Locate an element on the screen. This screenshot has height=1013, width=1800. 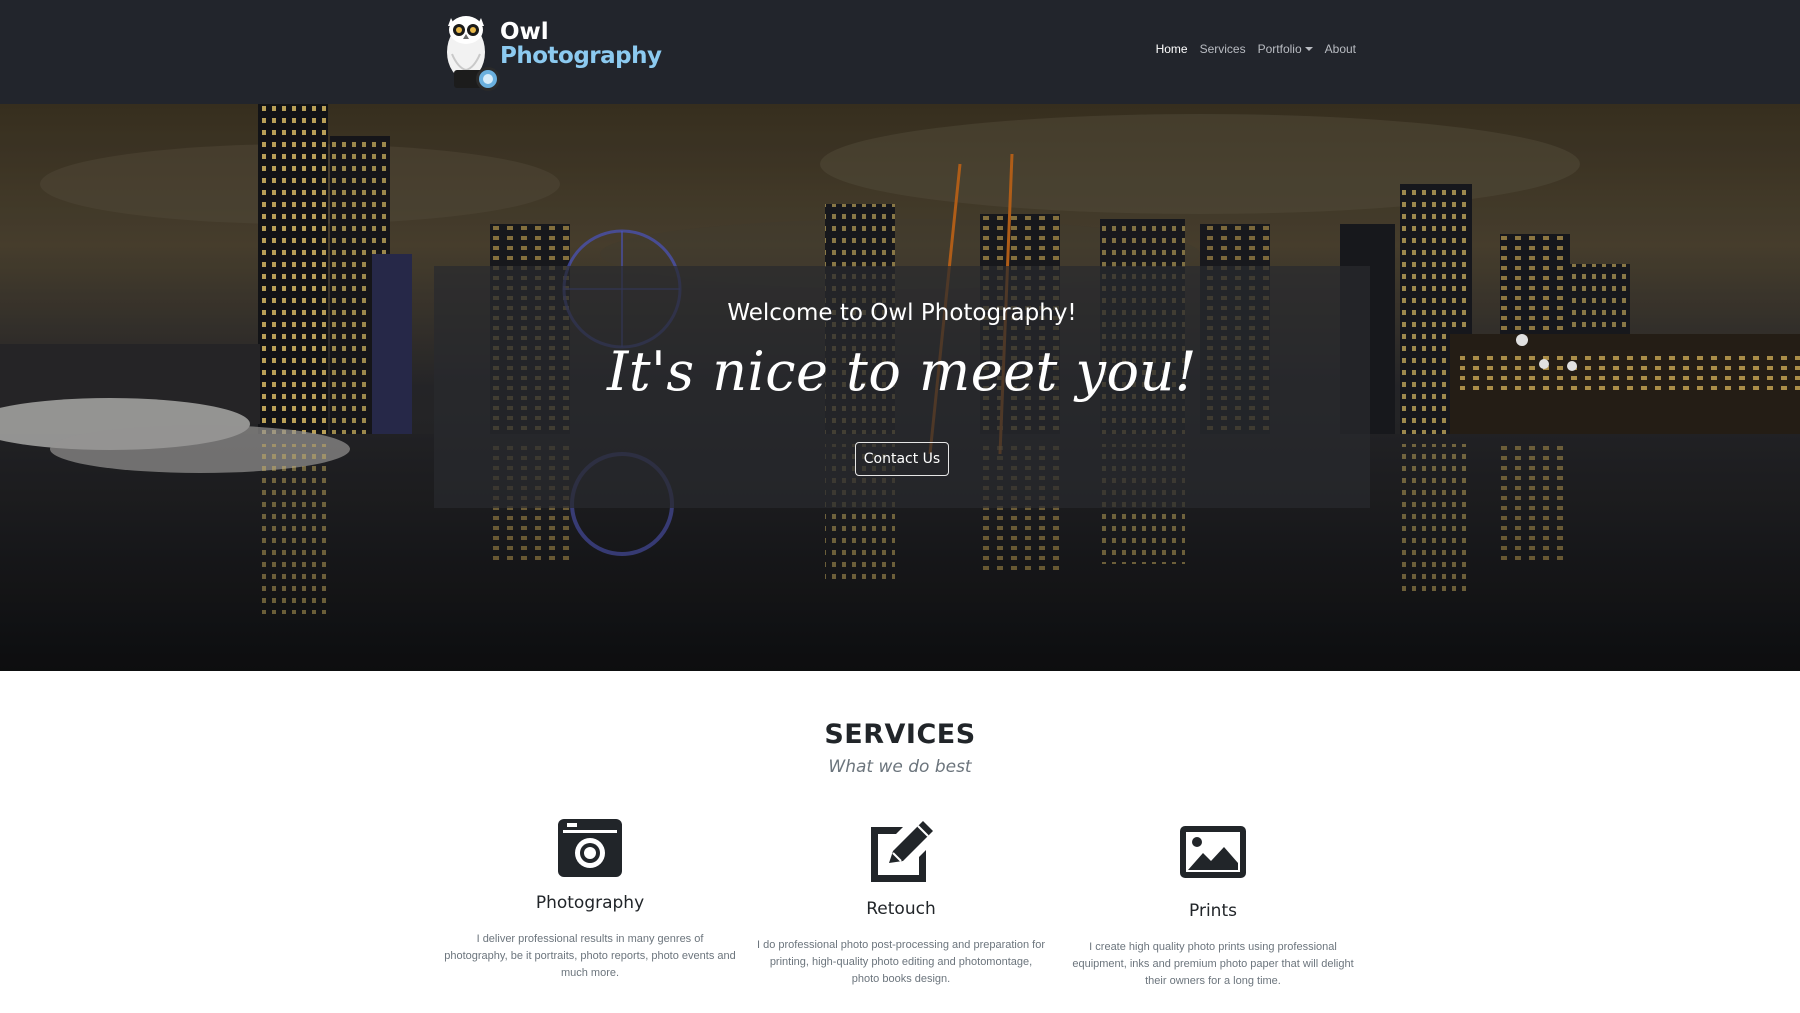
services-subheading: What we do best is located at coordinates (900, 767).